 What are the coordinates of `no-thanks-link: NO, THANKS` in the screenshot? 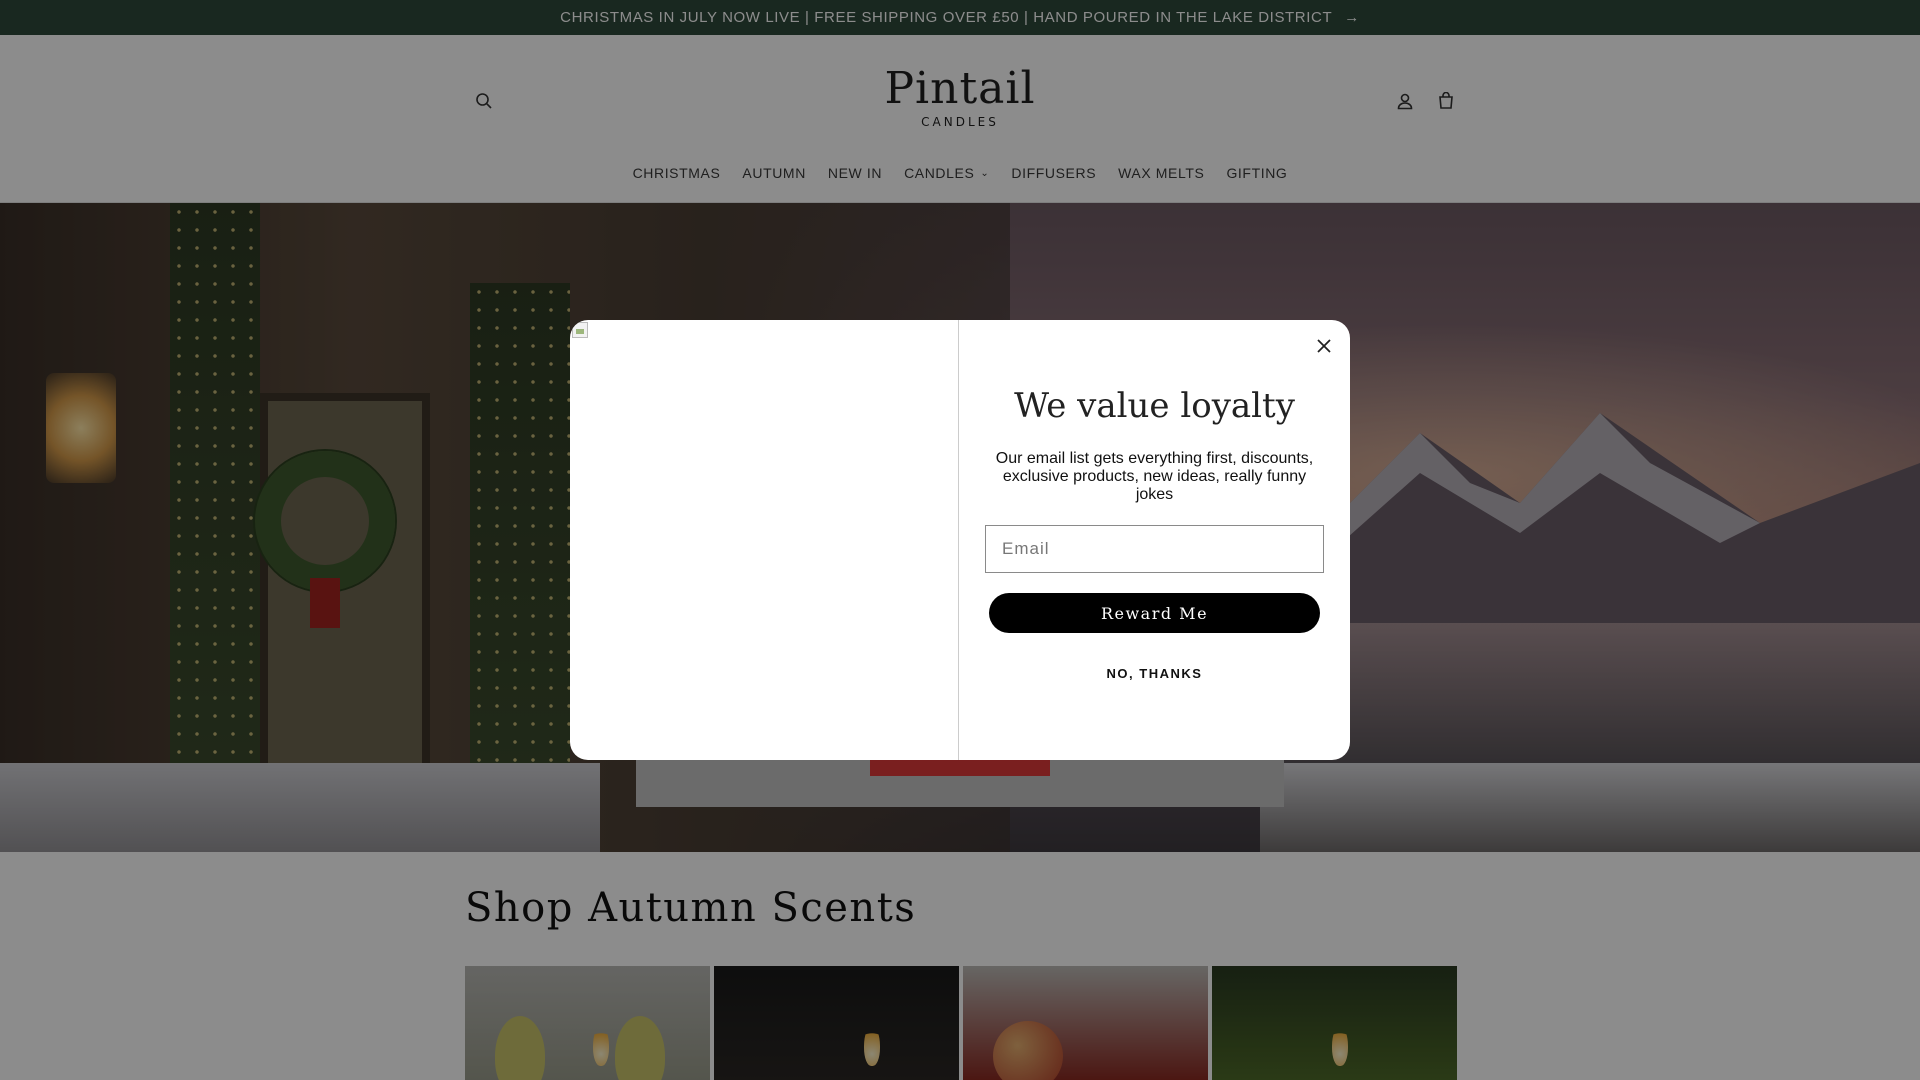 It's located at (1154, 673).